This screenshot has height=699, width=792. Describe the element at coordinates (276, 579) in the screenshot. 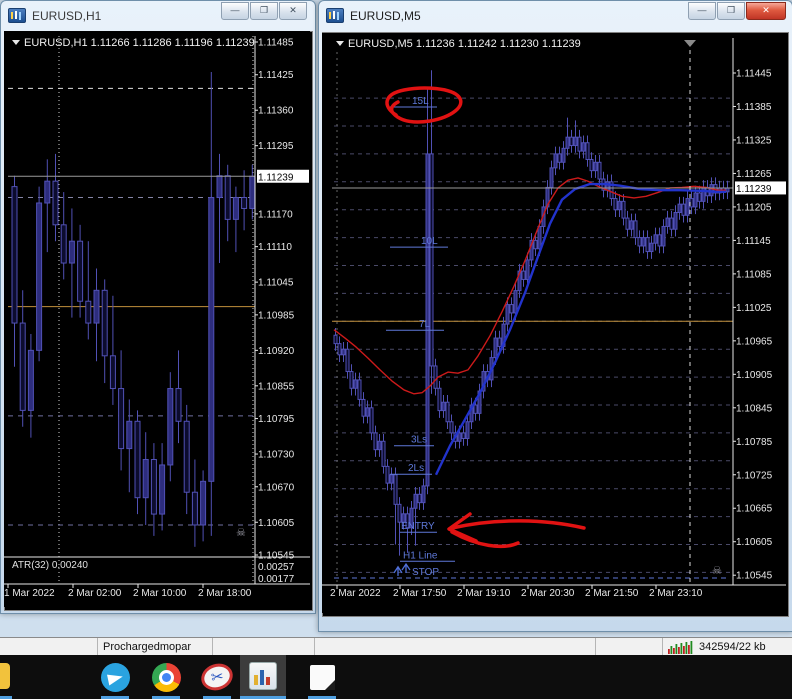

I see `svg-text: 0.00177` at that location.